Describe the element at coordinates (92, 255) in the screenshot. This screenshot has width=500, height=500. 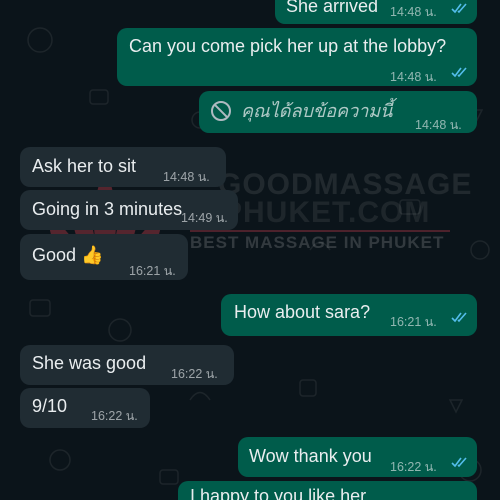
I see `thumbs-up-icon: 👍` at that location.